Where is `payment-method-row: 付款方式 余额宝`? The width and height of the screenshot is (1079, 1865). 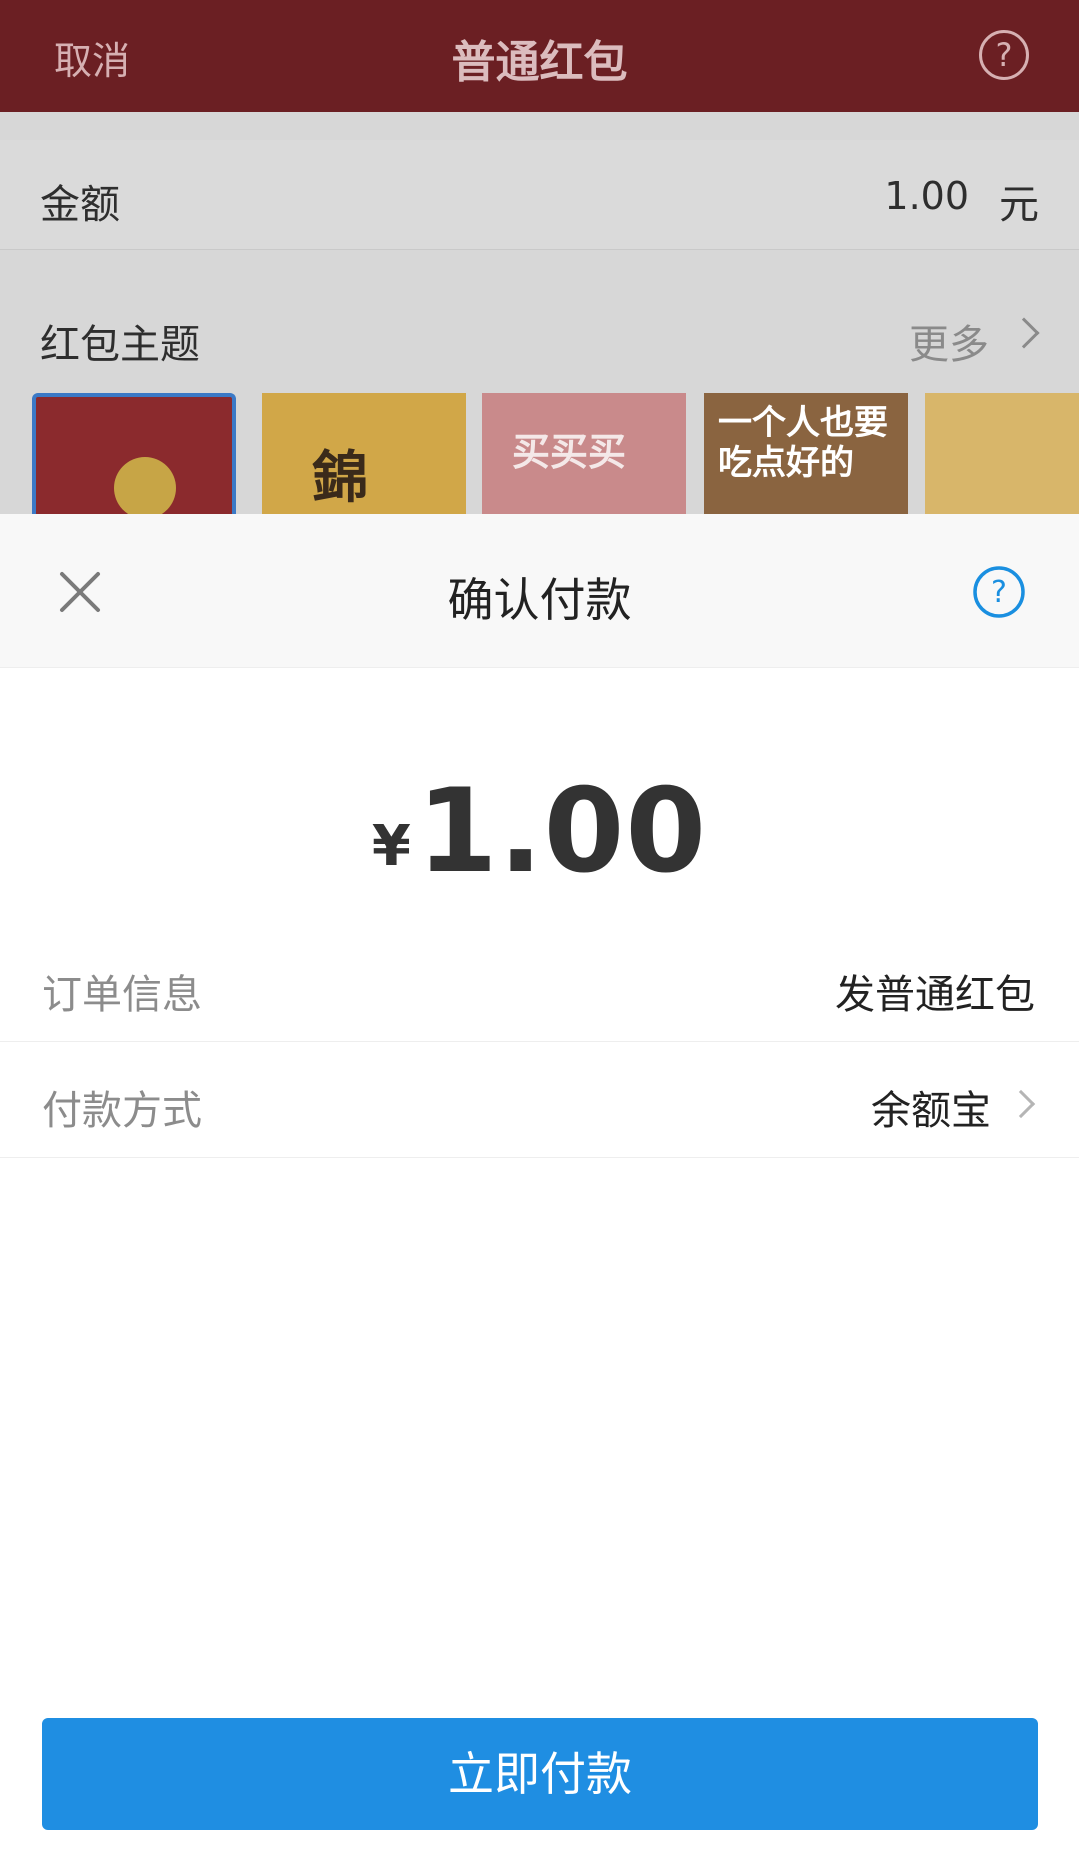 payment-method-row: 付款方式 余额宝 is located at coordinates (539, 1100).